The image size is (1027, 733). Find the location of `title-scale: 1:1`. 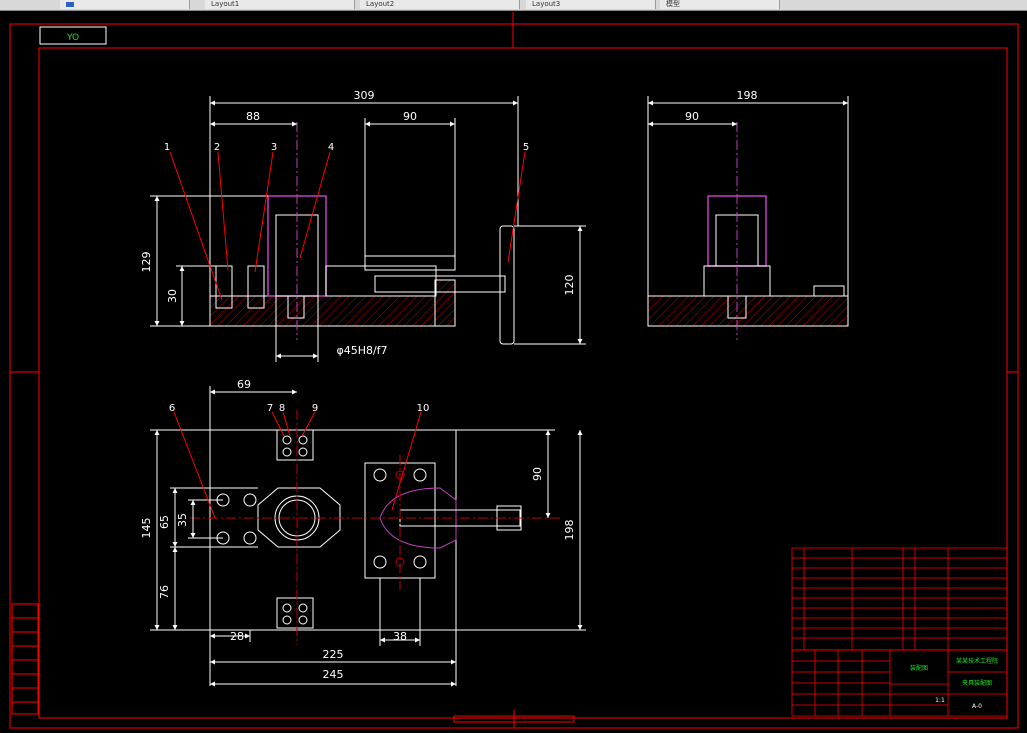

title-scale: 1:1 is located at coordinates (940, 700).